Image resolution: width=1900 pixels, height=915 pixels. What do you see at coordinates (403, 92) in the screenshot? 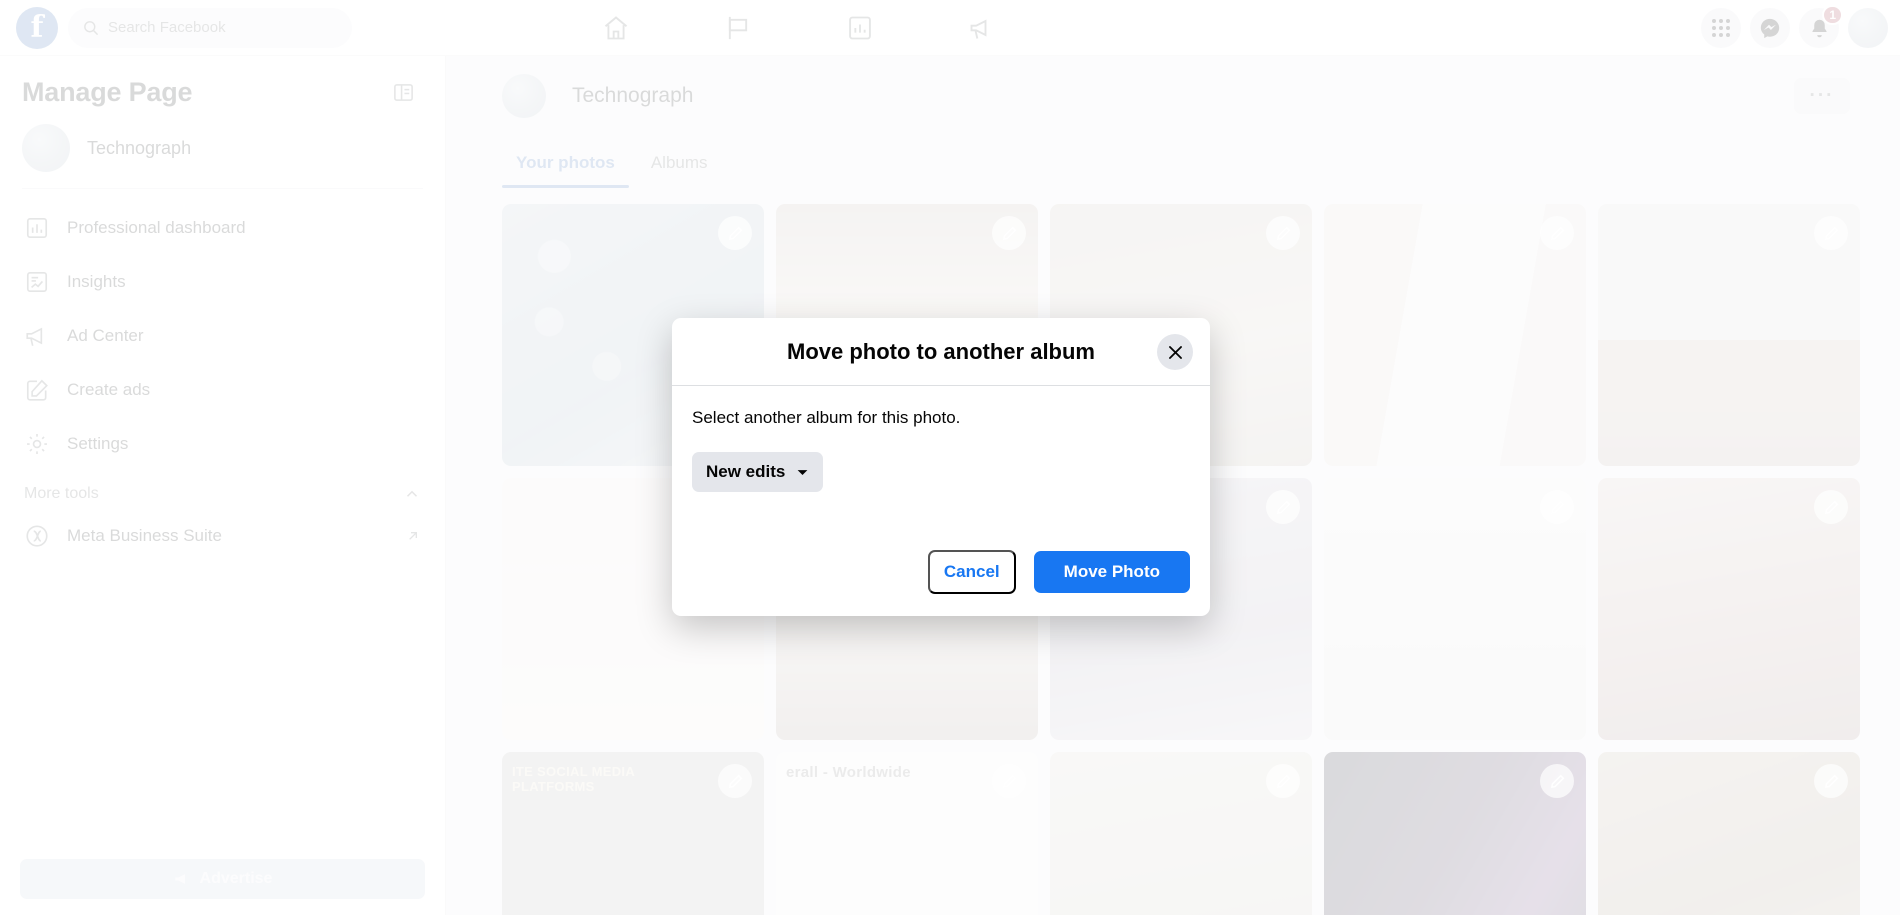
I see `panel-collapse-icon` at bounding box center [403, 92].